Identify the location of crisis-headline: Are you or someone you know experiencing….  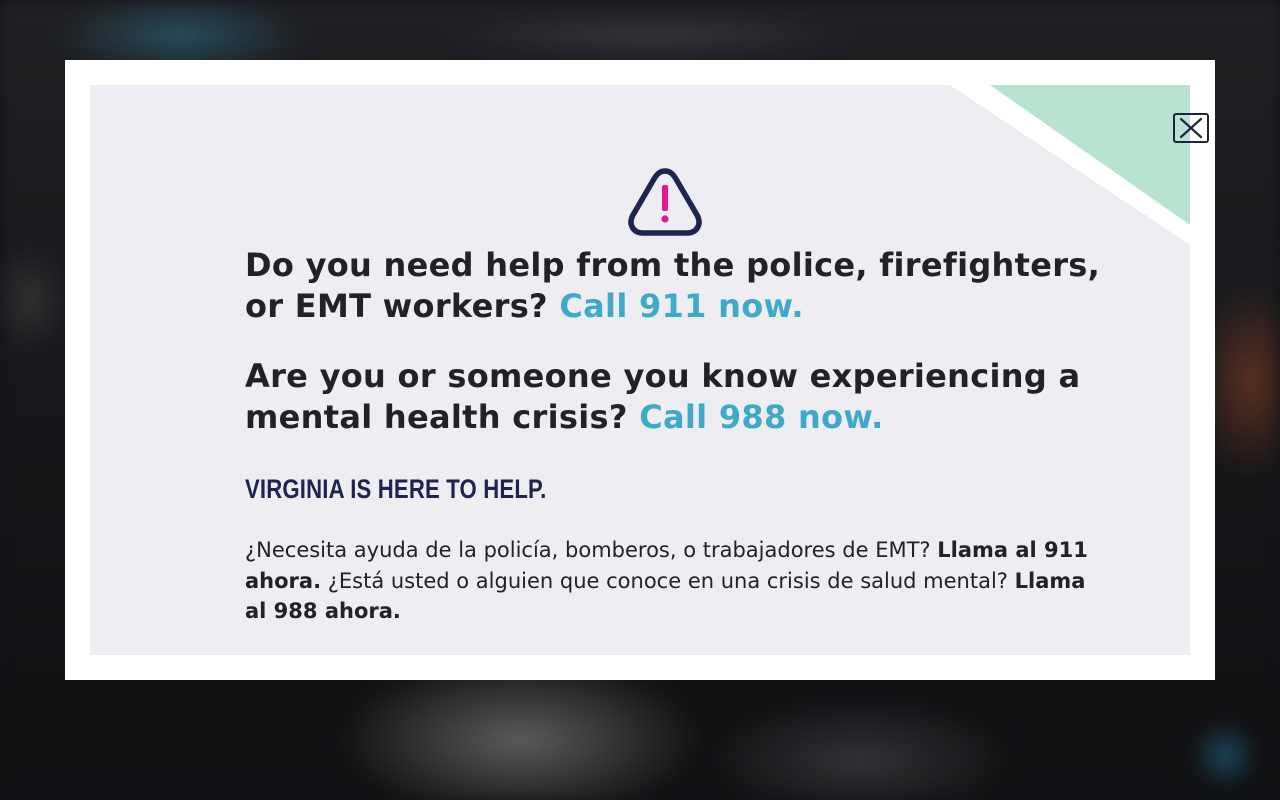
(675, 397).